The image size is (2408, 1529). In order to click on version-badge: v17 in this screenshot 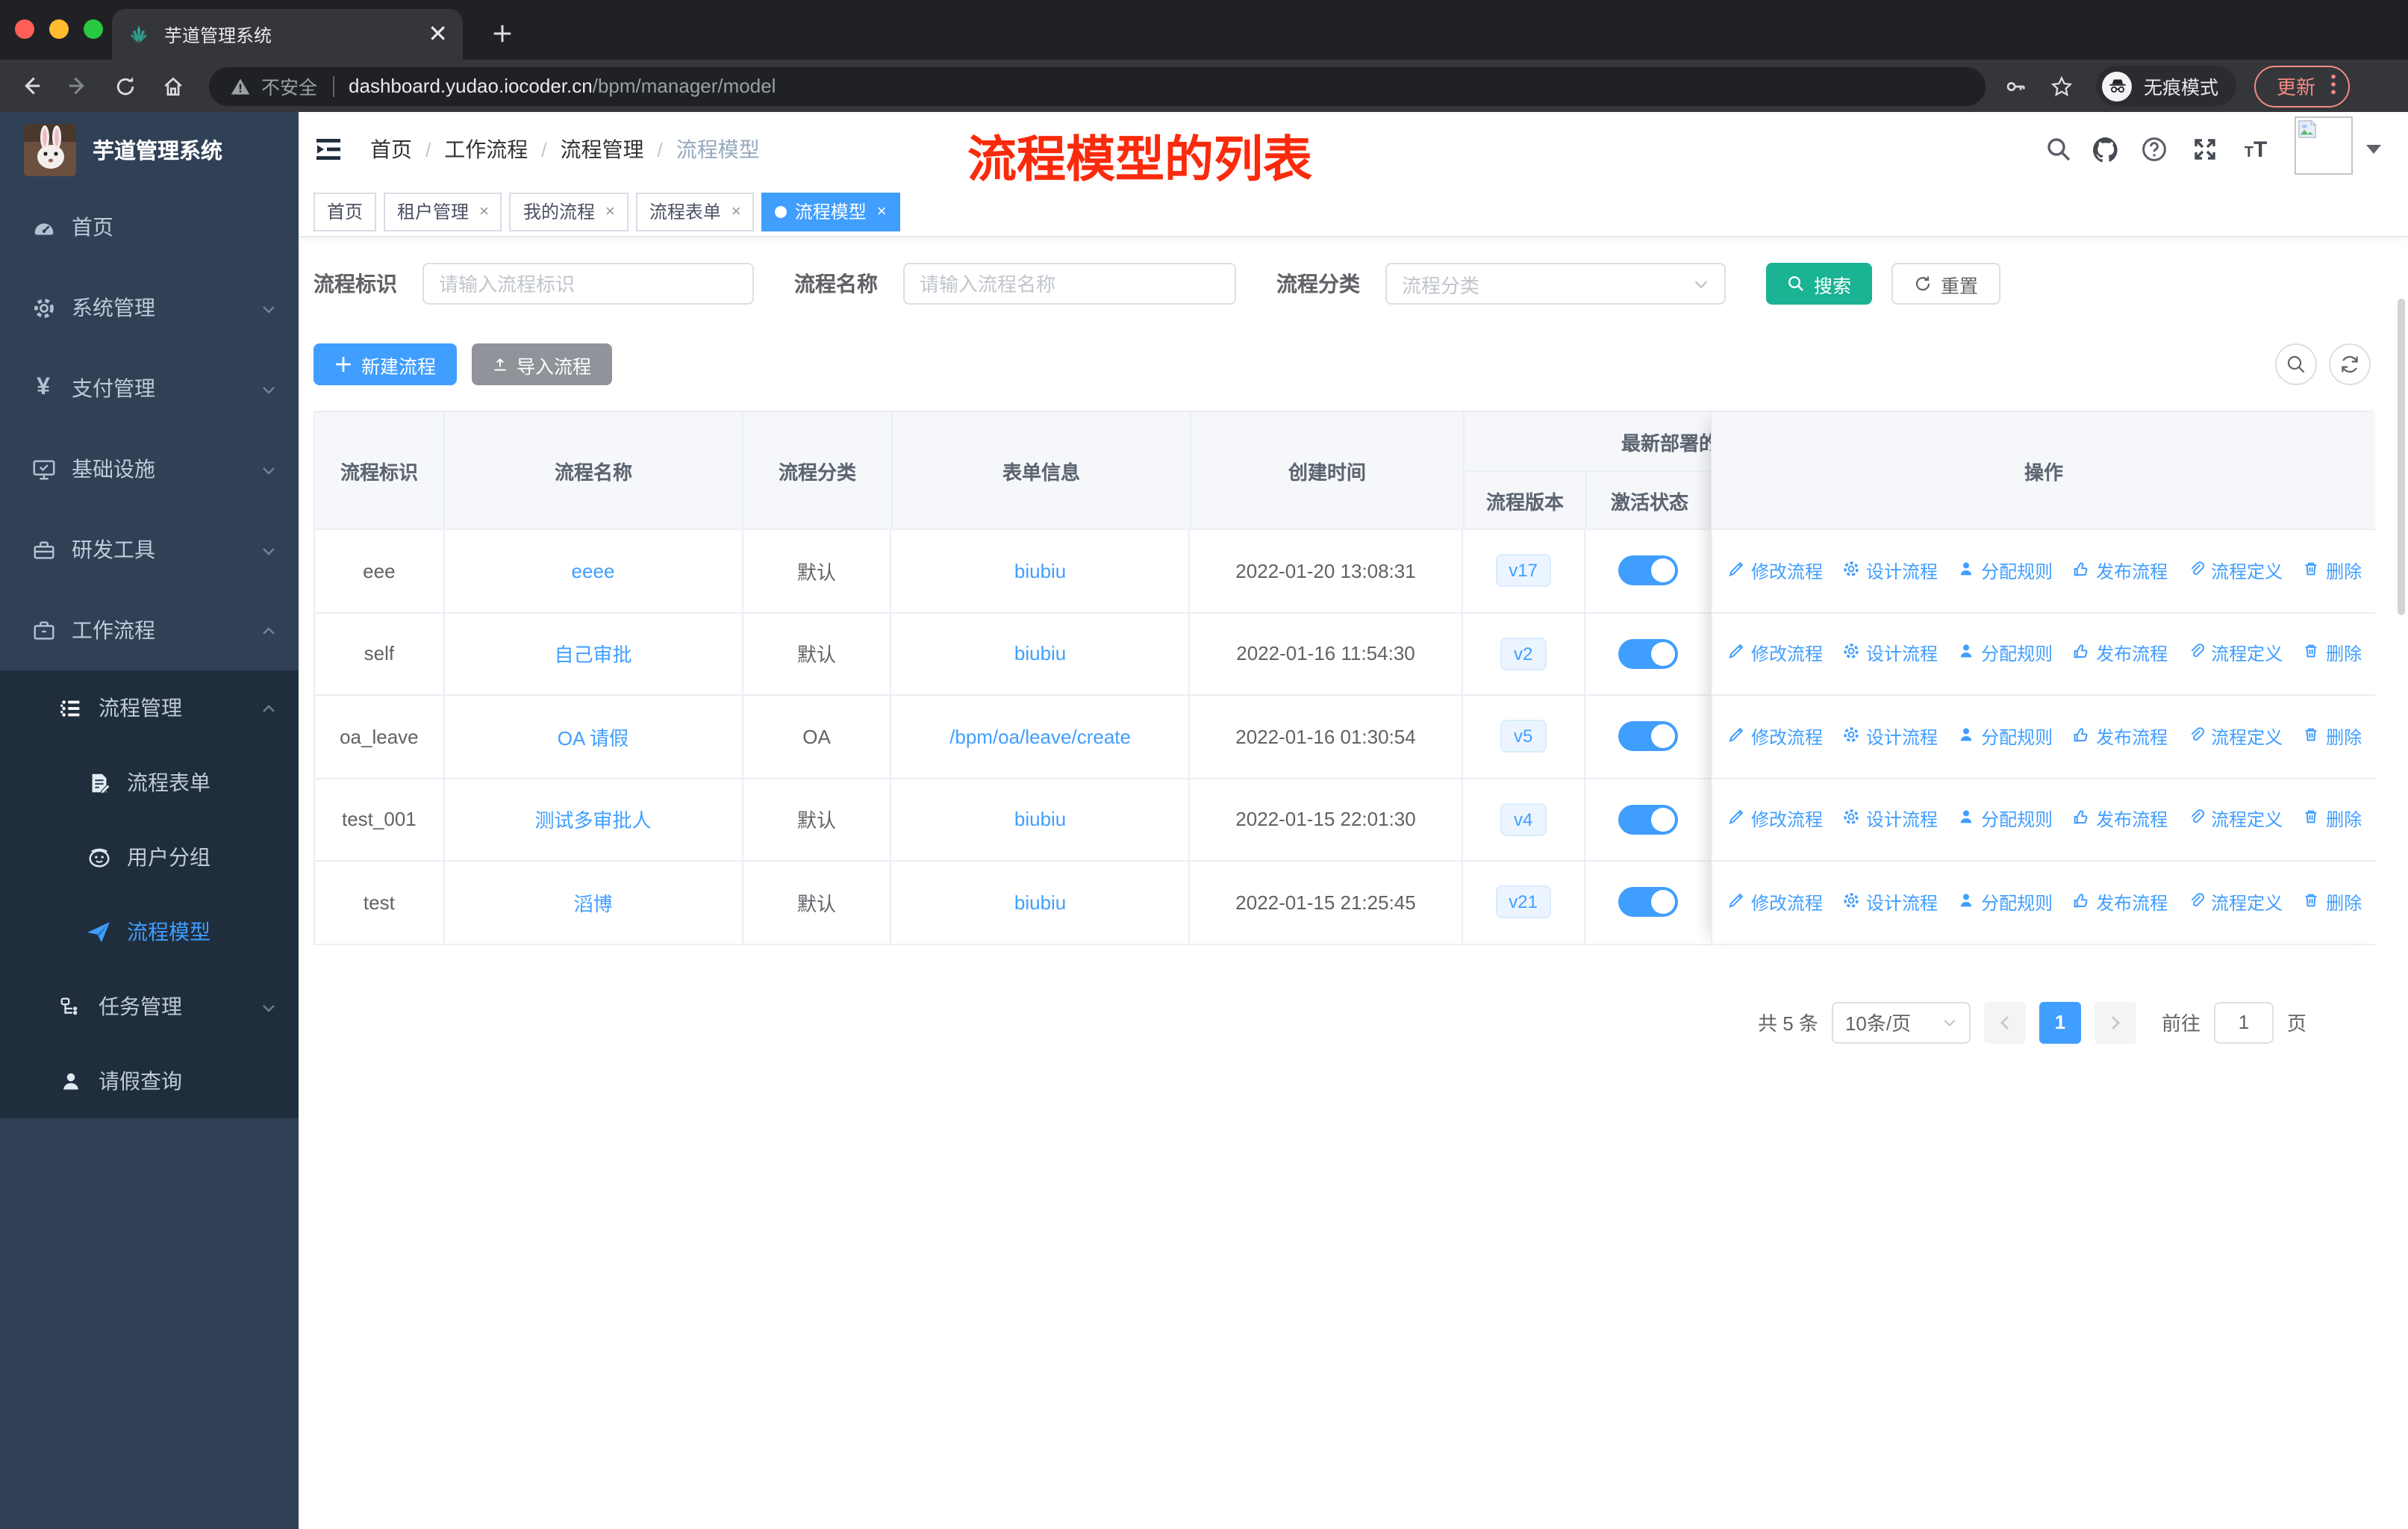, I will do `click(1523, 571)`.